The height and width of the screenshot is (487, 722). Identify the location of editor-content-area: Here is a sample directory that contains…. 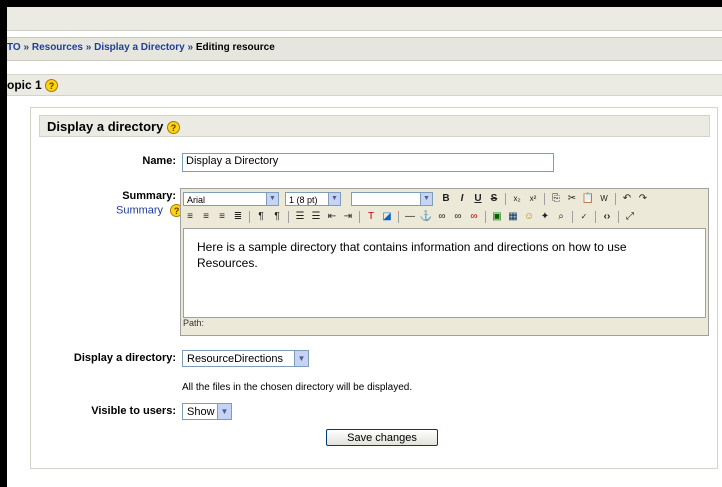
(444, 273).